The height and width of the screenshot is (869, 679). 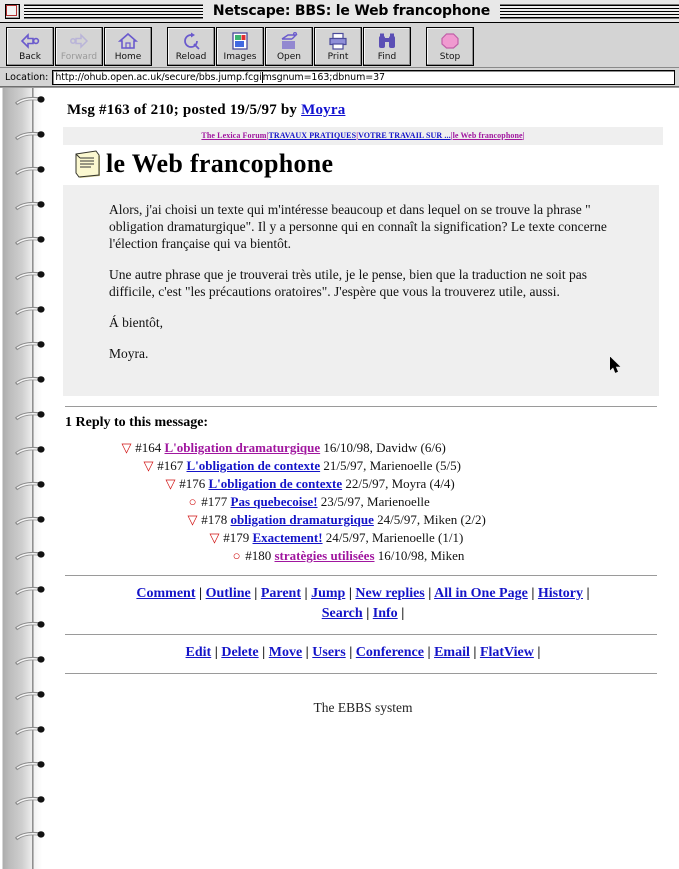 I want to click on find-button: Find, so click(x=387, y=46).